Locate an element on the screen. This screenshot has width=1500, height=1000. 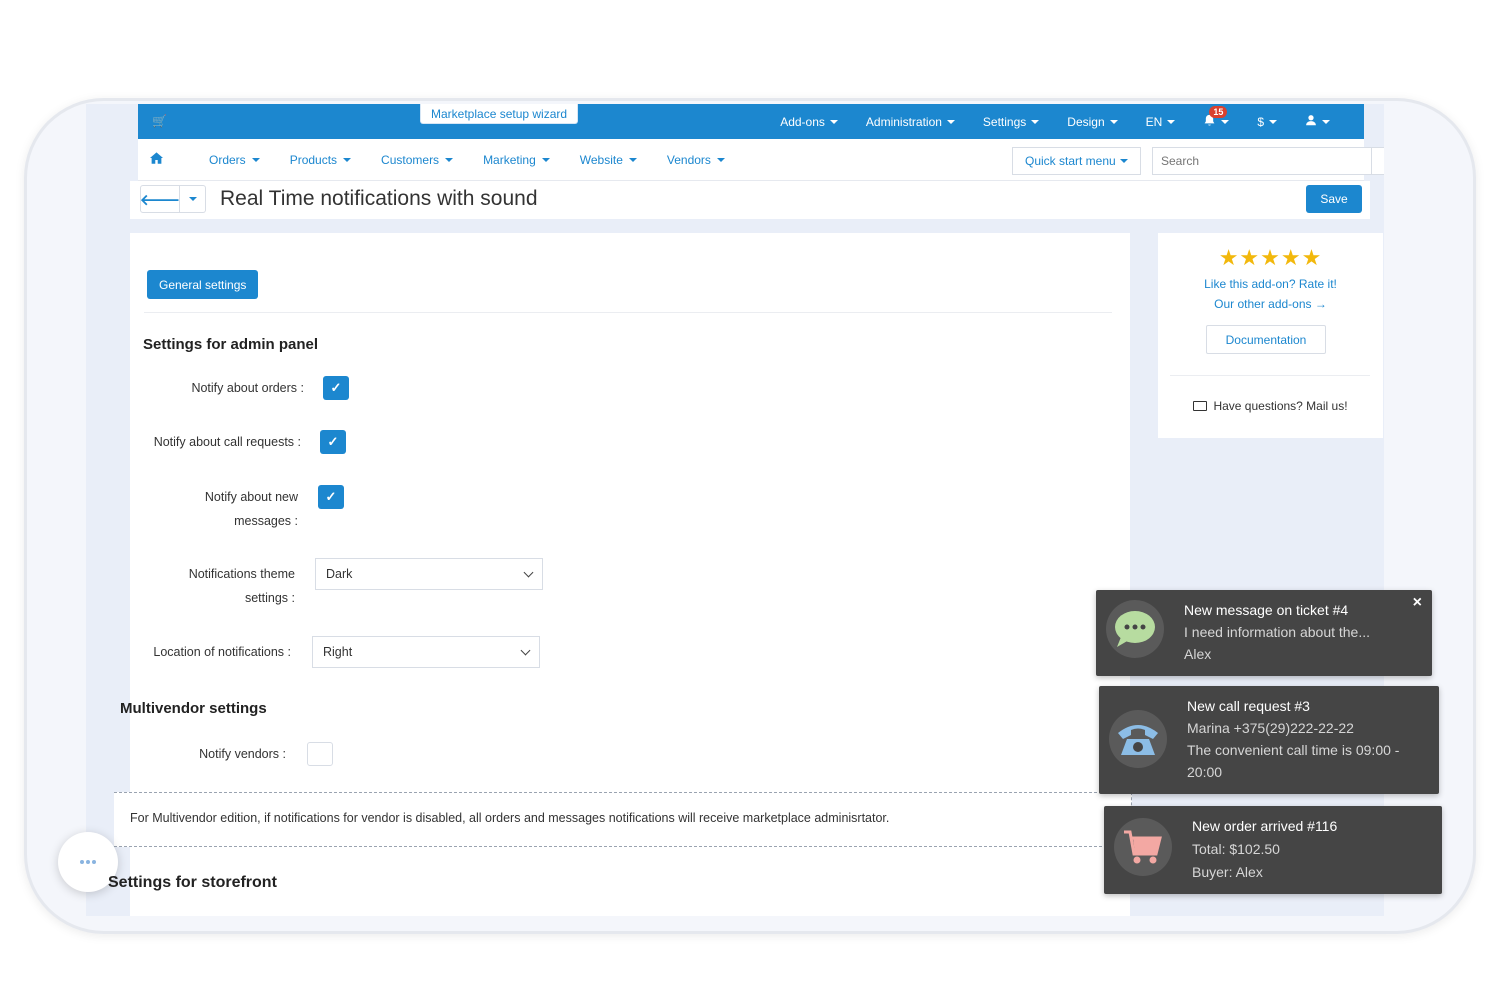
top-nav-design: Design is located at coordinates (1092, 122).